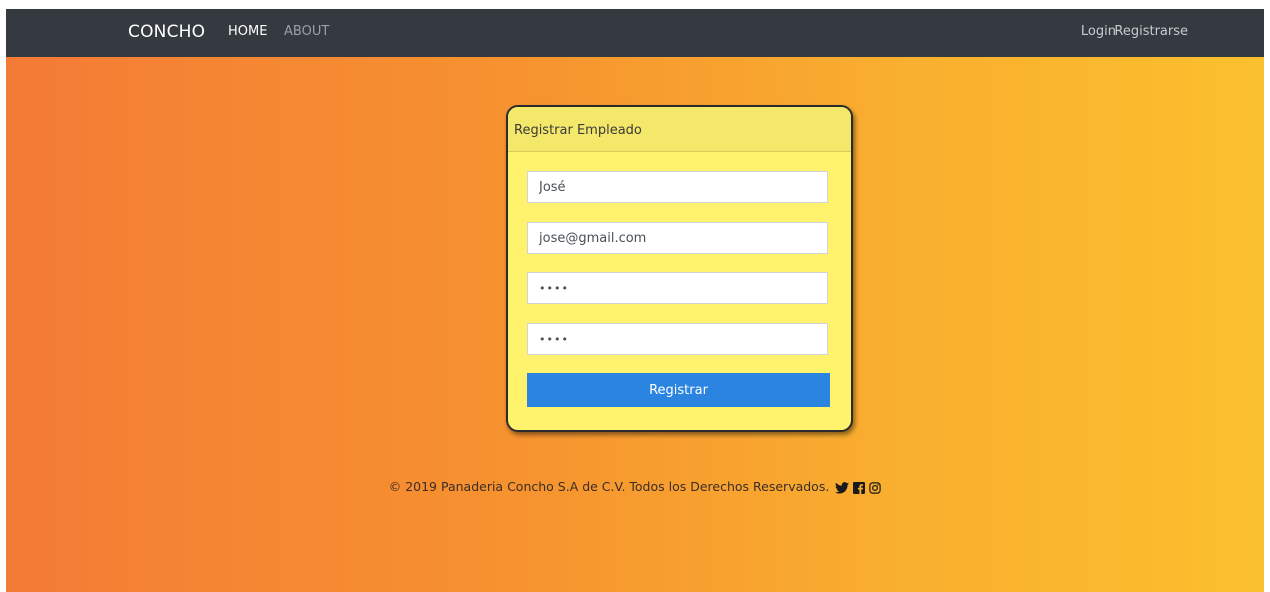 The width and height of the screenshot is (1270, 592). What do you see at coordinates (677, 187) in the screenshot?
I see `name-input` at bounding box center [677, 187].